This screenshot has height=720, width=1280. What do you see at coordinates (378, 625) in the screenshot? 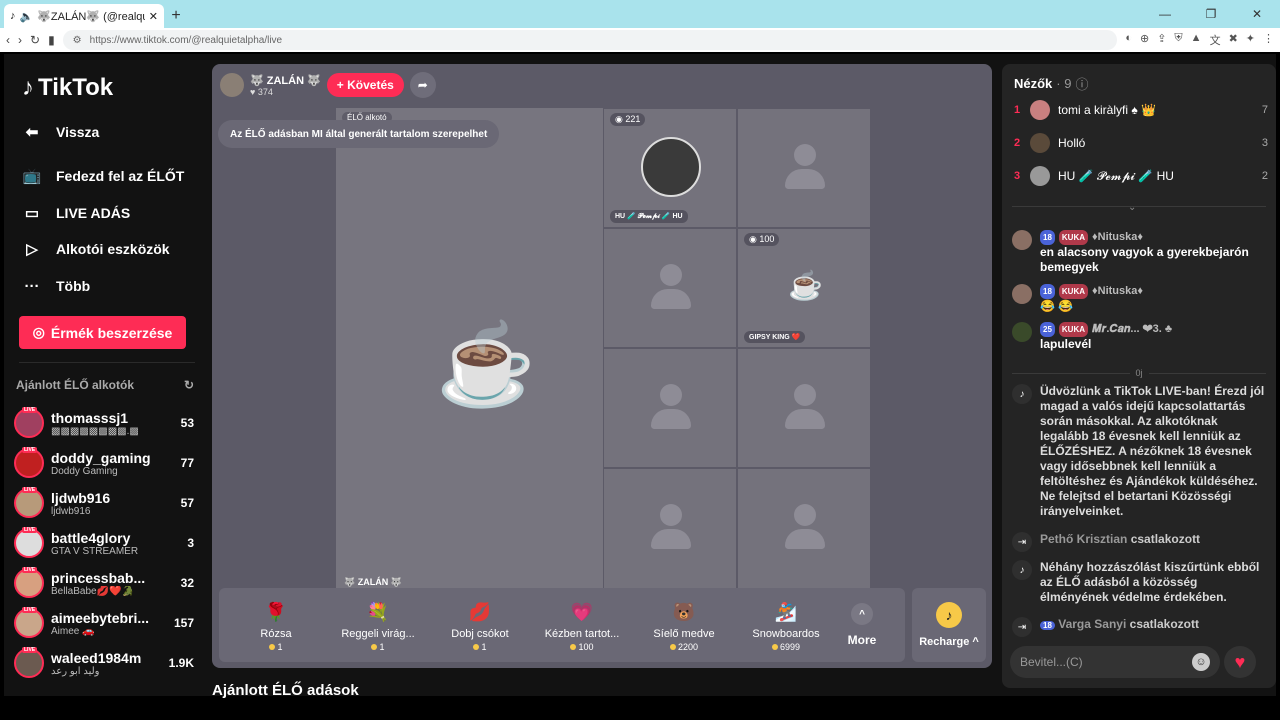
I see `gift-morning-flower: 💐 Reggeli virág... 1` at bounding box center [378, 625].